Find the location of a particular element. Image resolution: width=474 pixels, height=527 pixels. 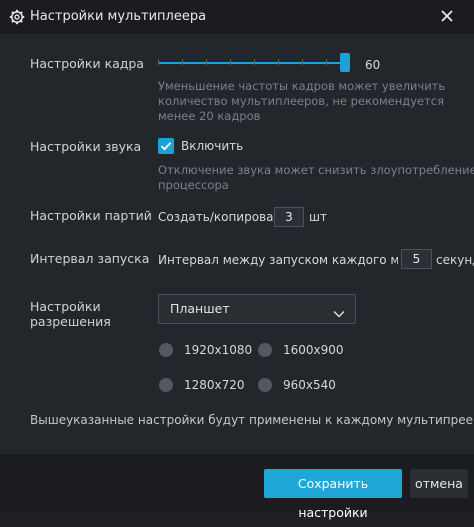

resolution-radio-1920x1080 is located at coordinates (166, 350).